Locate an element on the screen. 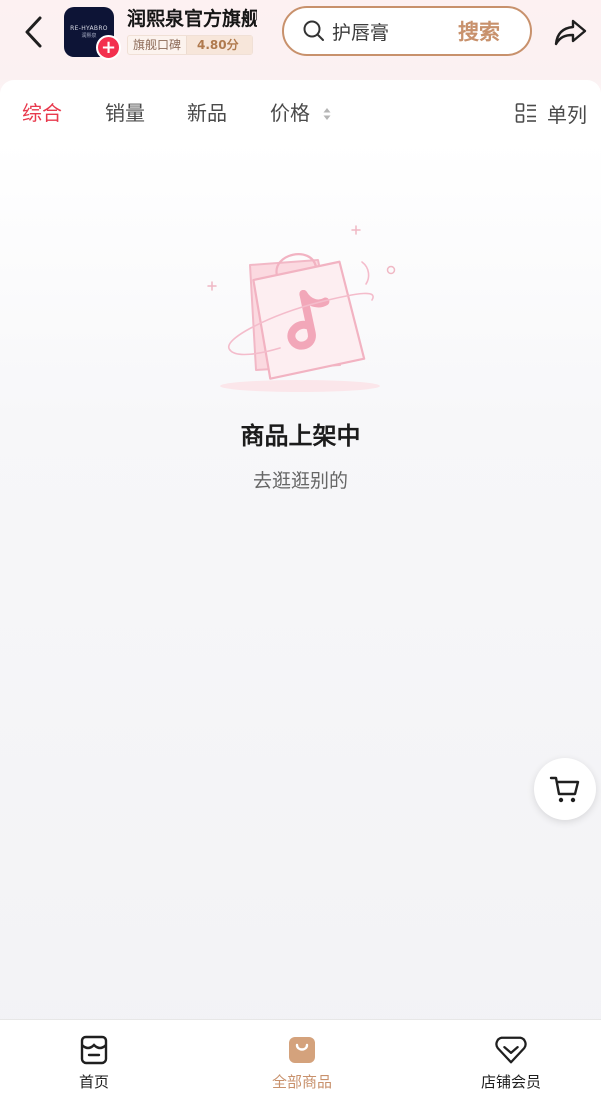  logo-text: RE-HYABRO is located at coordinates (89, 28).